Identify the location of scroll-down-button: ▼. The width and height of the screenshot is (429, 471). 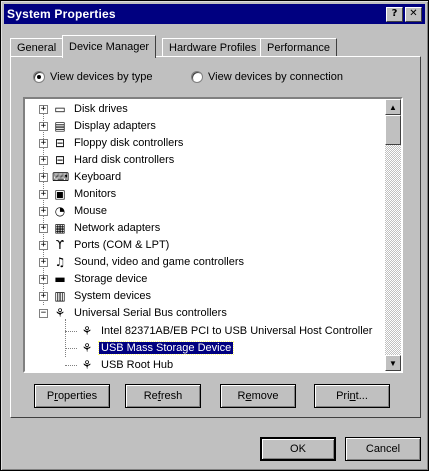
(393, 363).